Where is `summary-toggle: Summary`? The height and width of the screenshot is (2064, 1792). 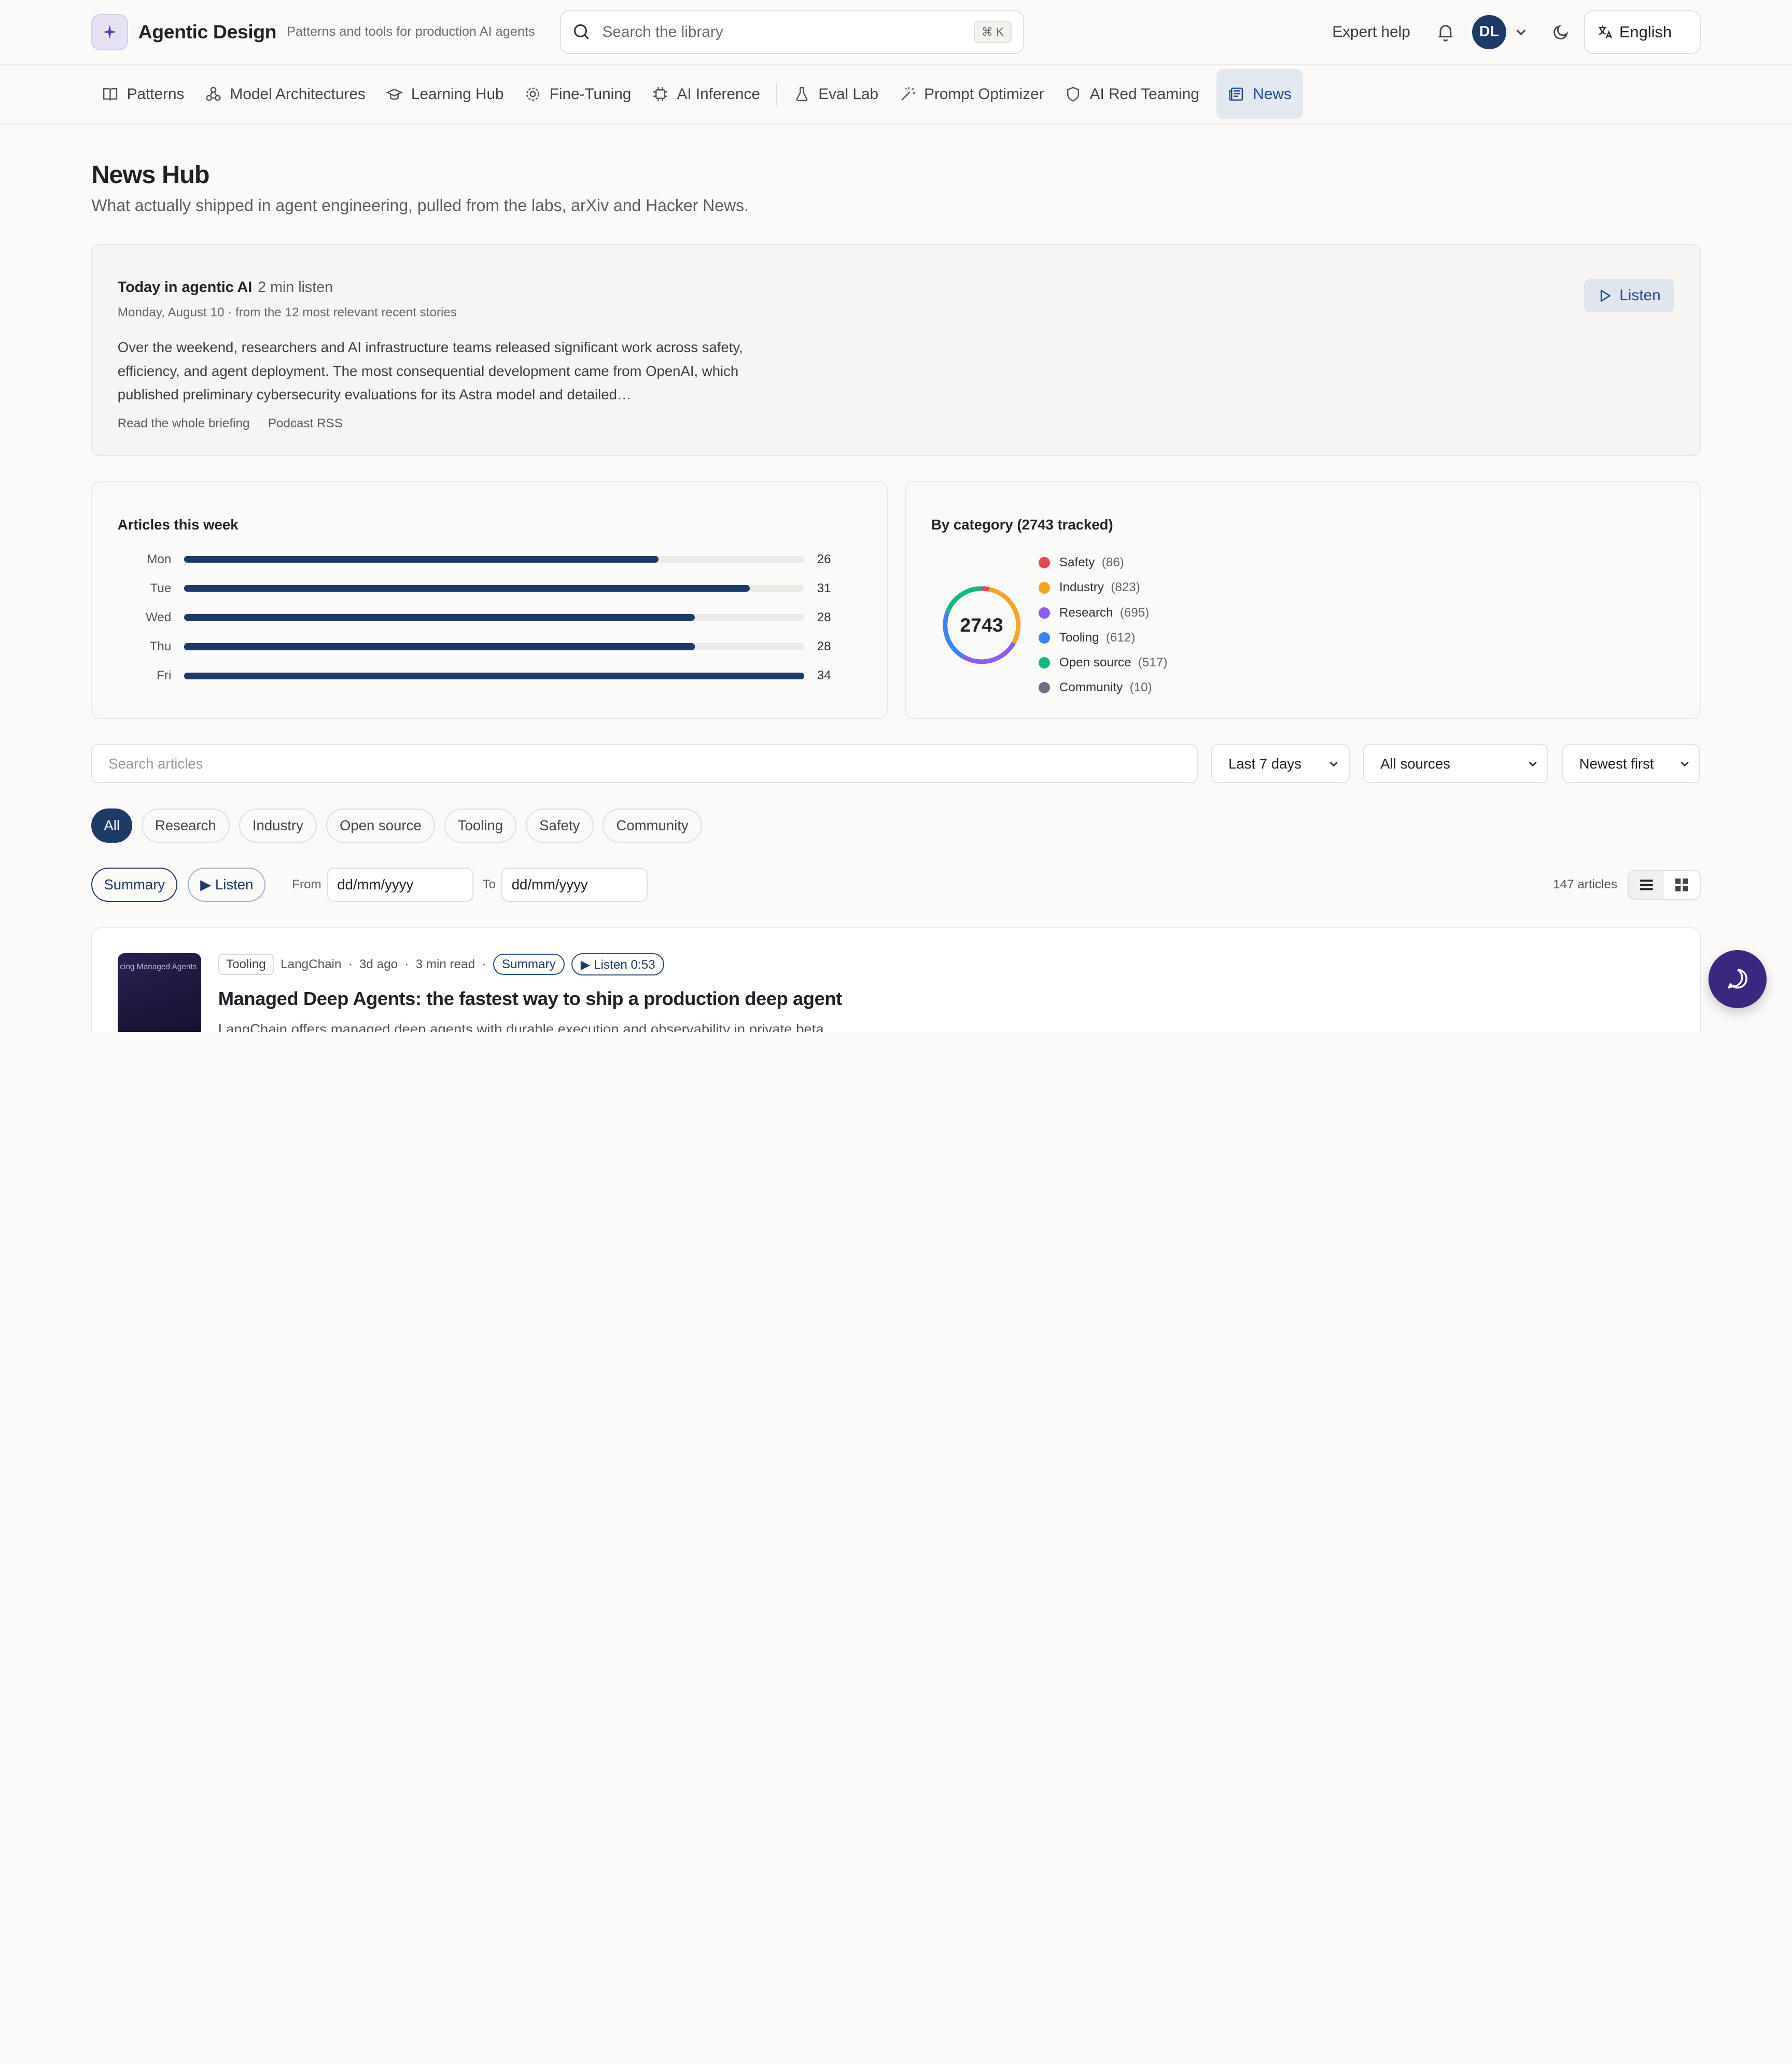
summary-toggle: Summary is located at coordinates (134, 885).